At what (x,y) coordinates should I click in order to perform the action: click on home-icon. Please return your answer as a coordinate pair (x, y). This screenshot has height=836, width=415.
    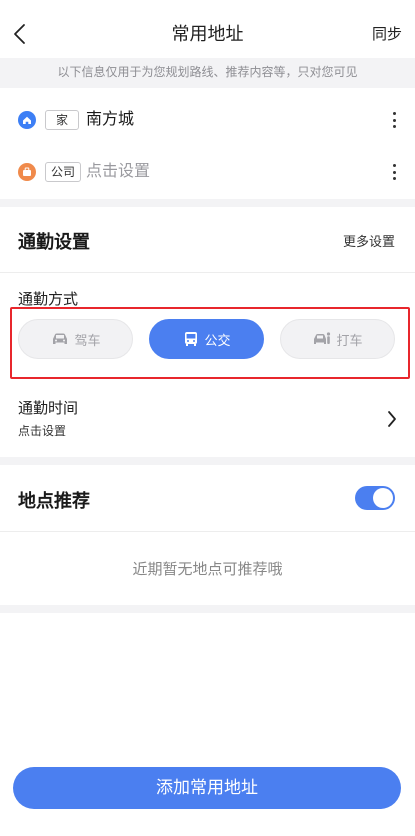
    Looking at the image, I should click on (27, 120).